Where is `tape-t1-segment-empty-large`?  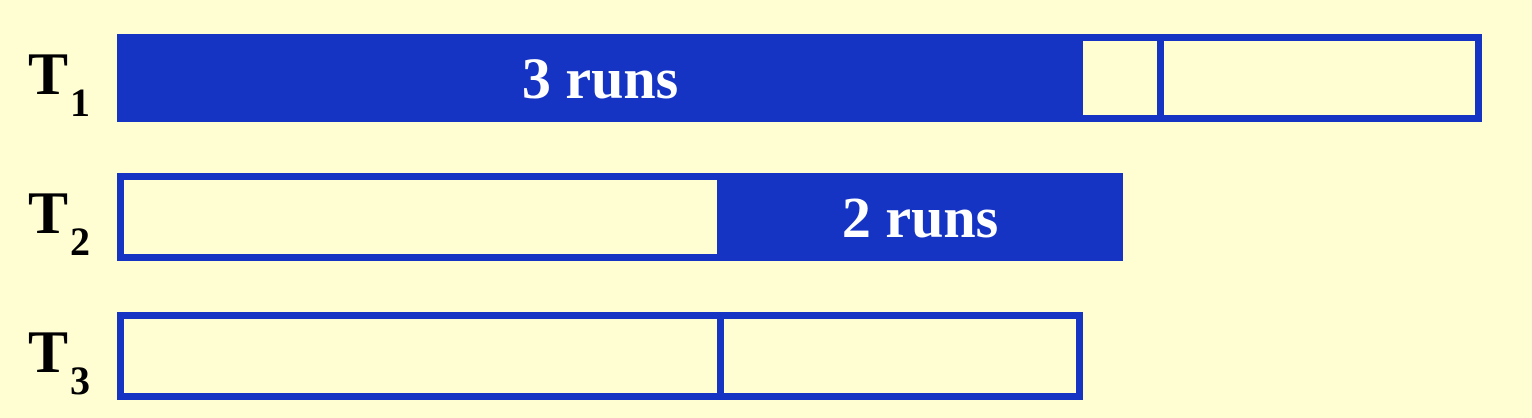
tape-t1-segment-empty-large is located at coordinates (1319, 78).